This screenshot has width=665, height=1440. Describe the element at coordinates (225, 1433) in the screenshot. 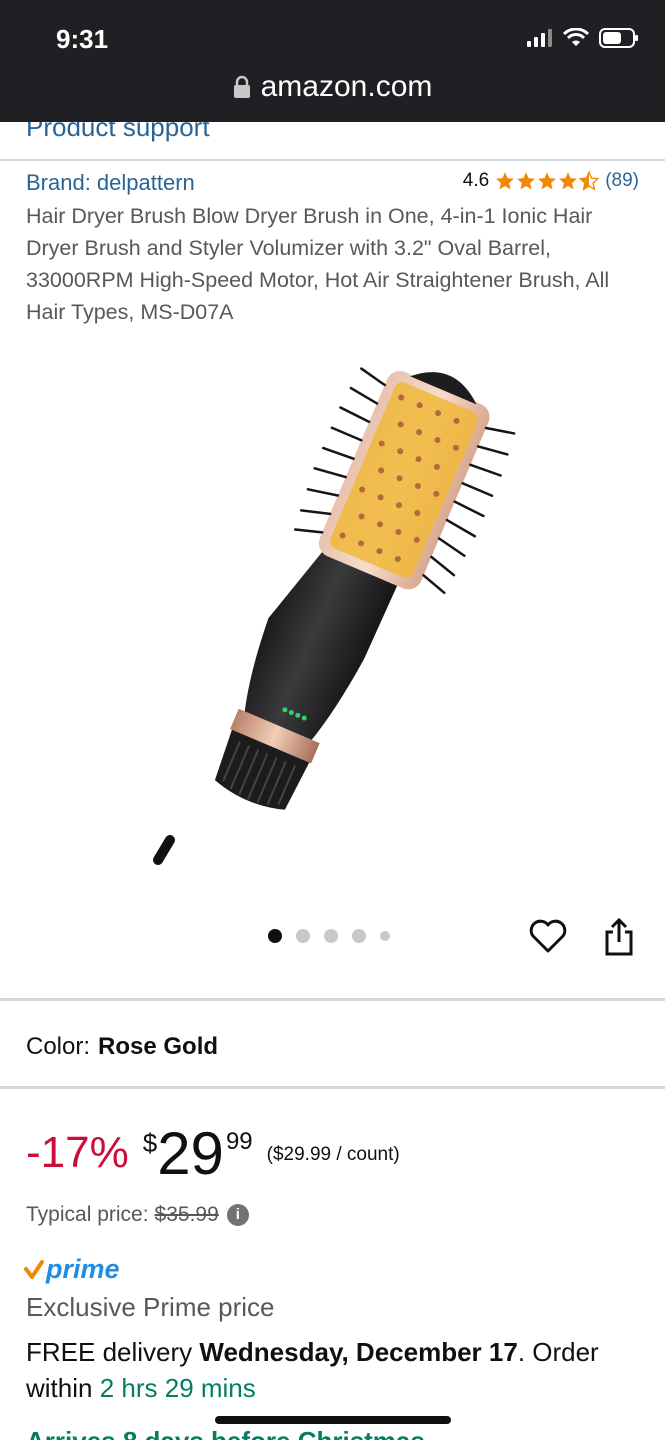

I see `arrives-before-christmas: Arrives 8 days before Christmas` at that location.